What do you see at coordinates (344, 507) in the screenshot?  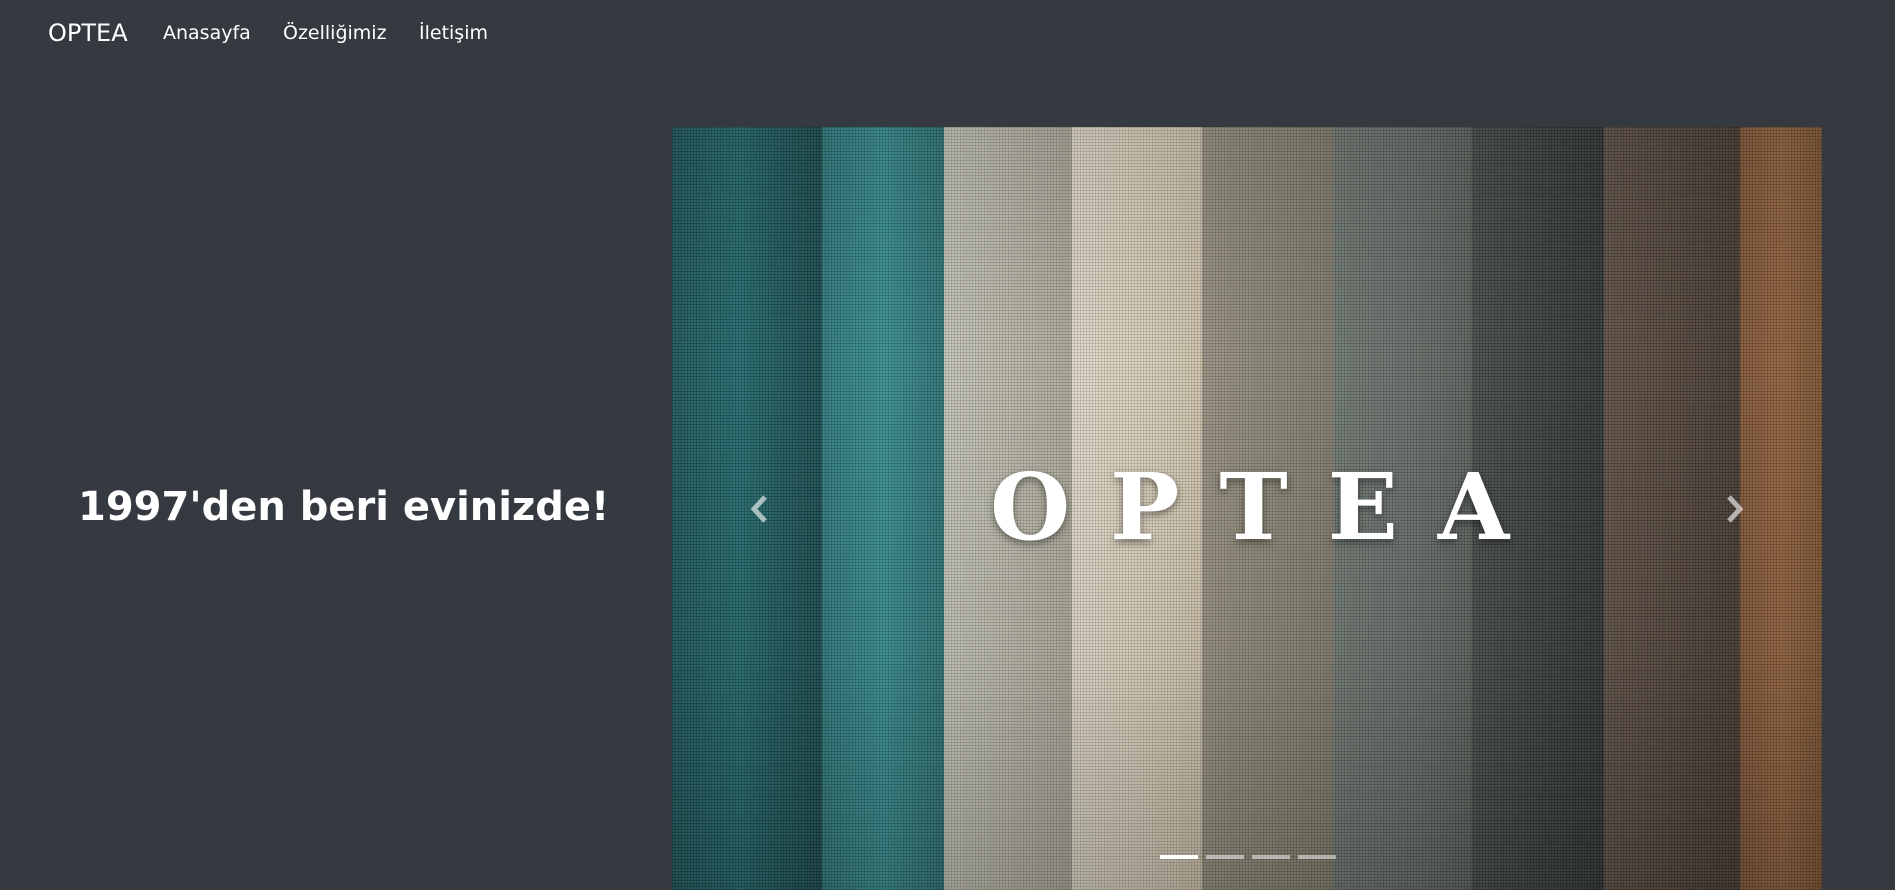 I see `hero-heading: 1997'den beri evinizde!` at bounding box center [344, 507].